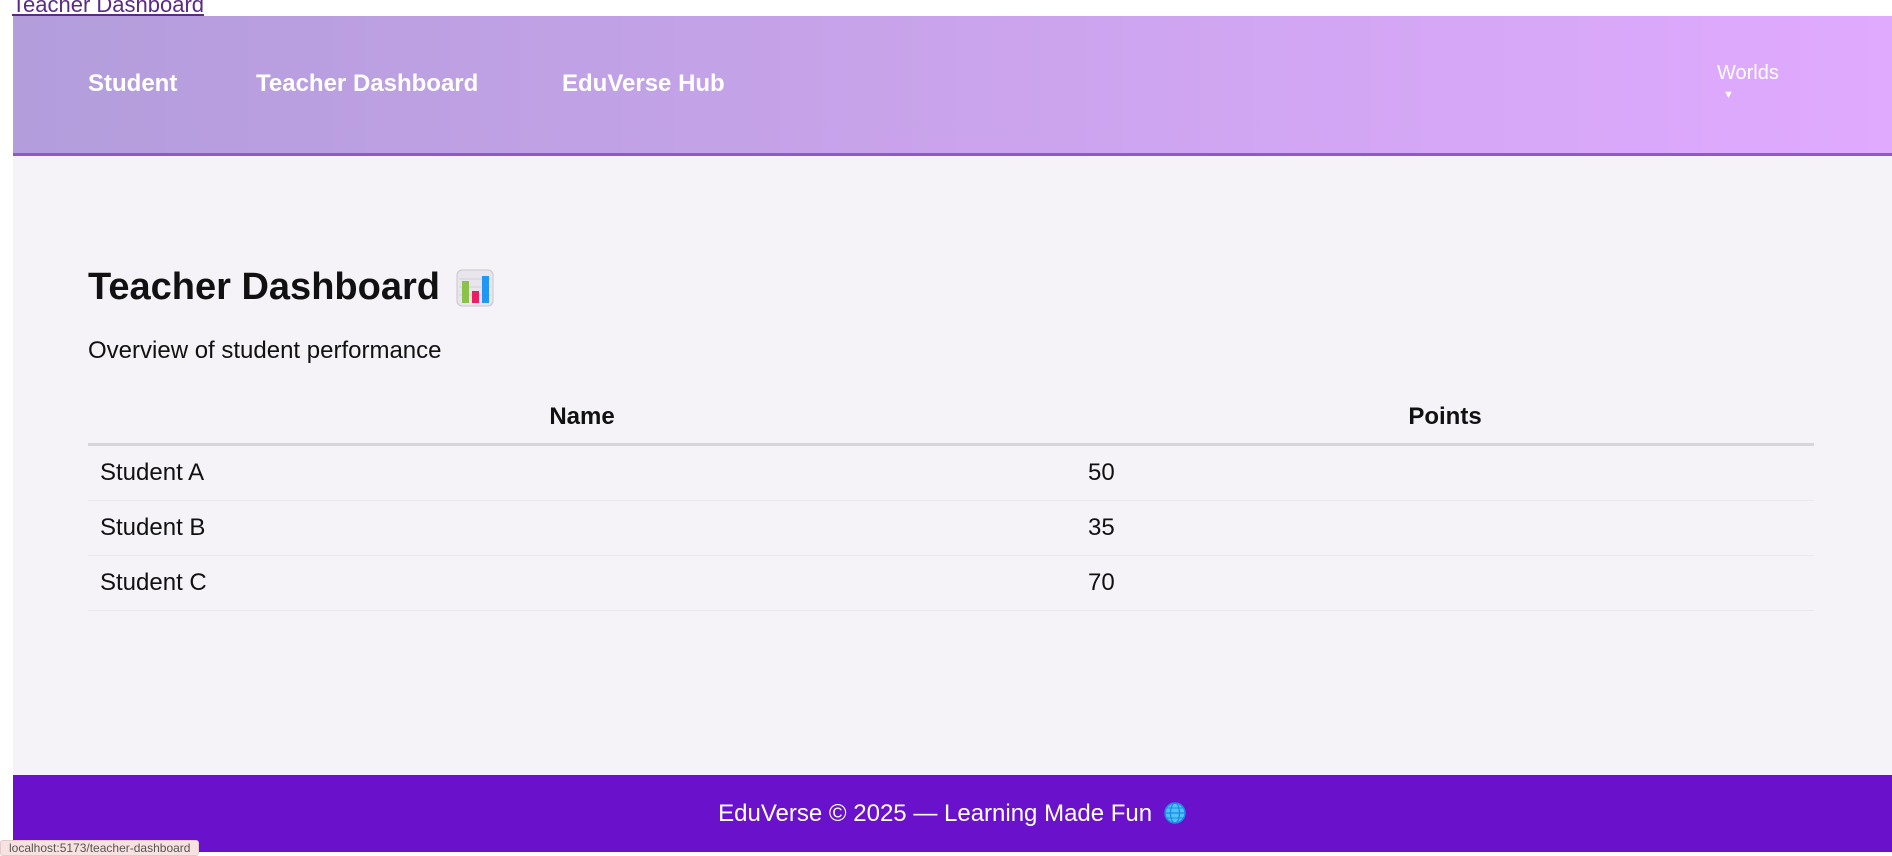  What do you see at coordinates (582, 528) in the screenshot?
I see `student-name-cell: Student B` at bounding box center [582, 528].